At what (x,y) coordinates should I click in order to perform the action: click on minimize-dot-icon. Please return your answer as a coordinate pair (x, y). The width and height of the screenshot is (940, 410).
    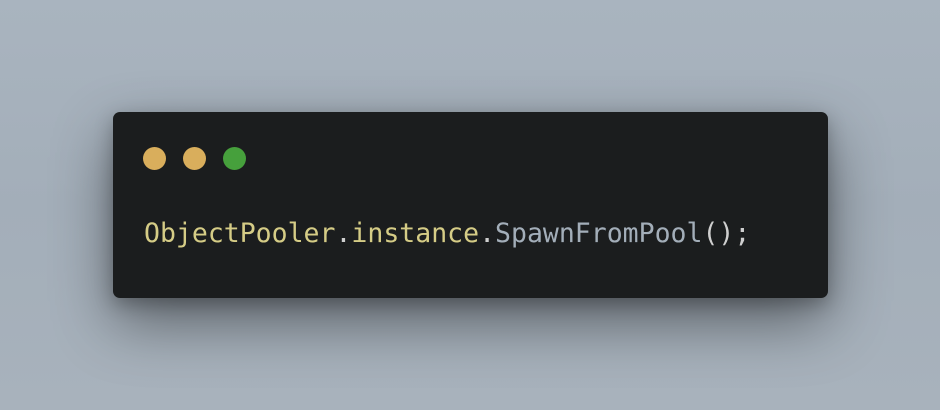
    Looking at the image, I should click on (194, 158).